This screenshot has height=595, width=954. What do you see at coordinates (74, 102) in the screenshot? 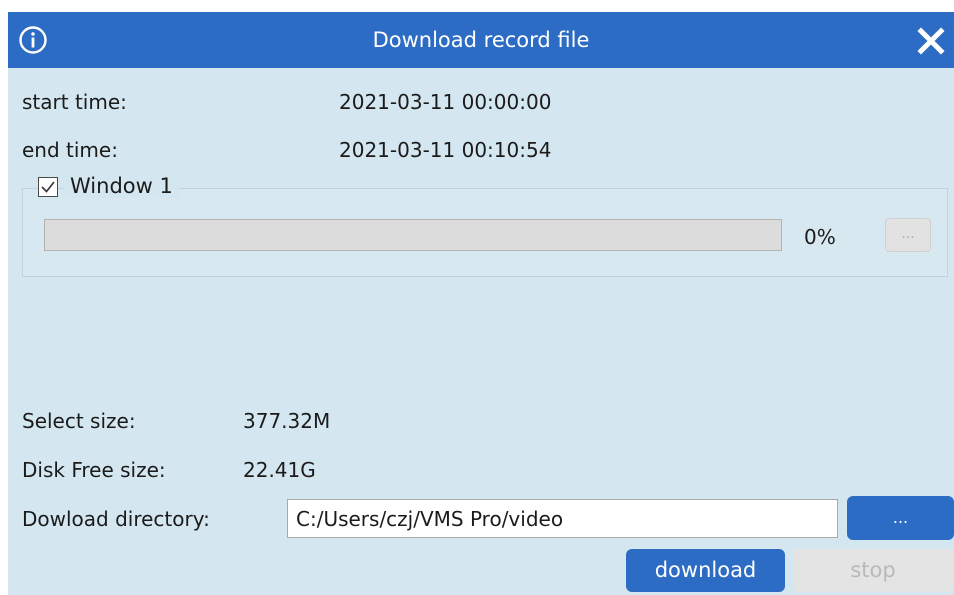
I see `start-time-label: start time:` at bounding box center [74, 102].